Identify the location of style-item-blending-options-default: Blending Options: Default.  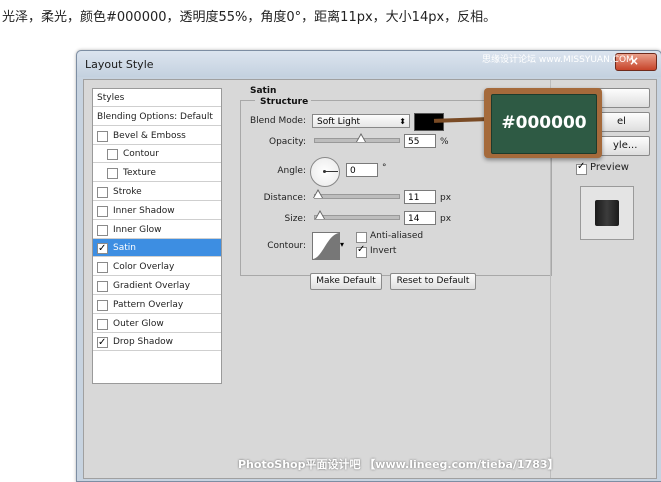
(157, 117).